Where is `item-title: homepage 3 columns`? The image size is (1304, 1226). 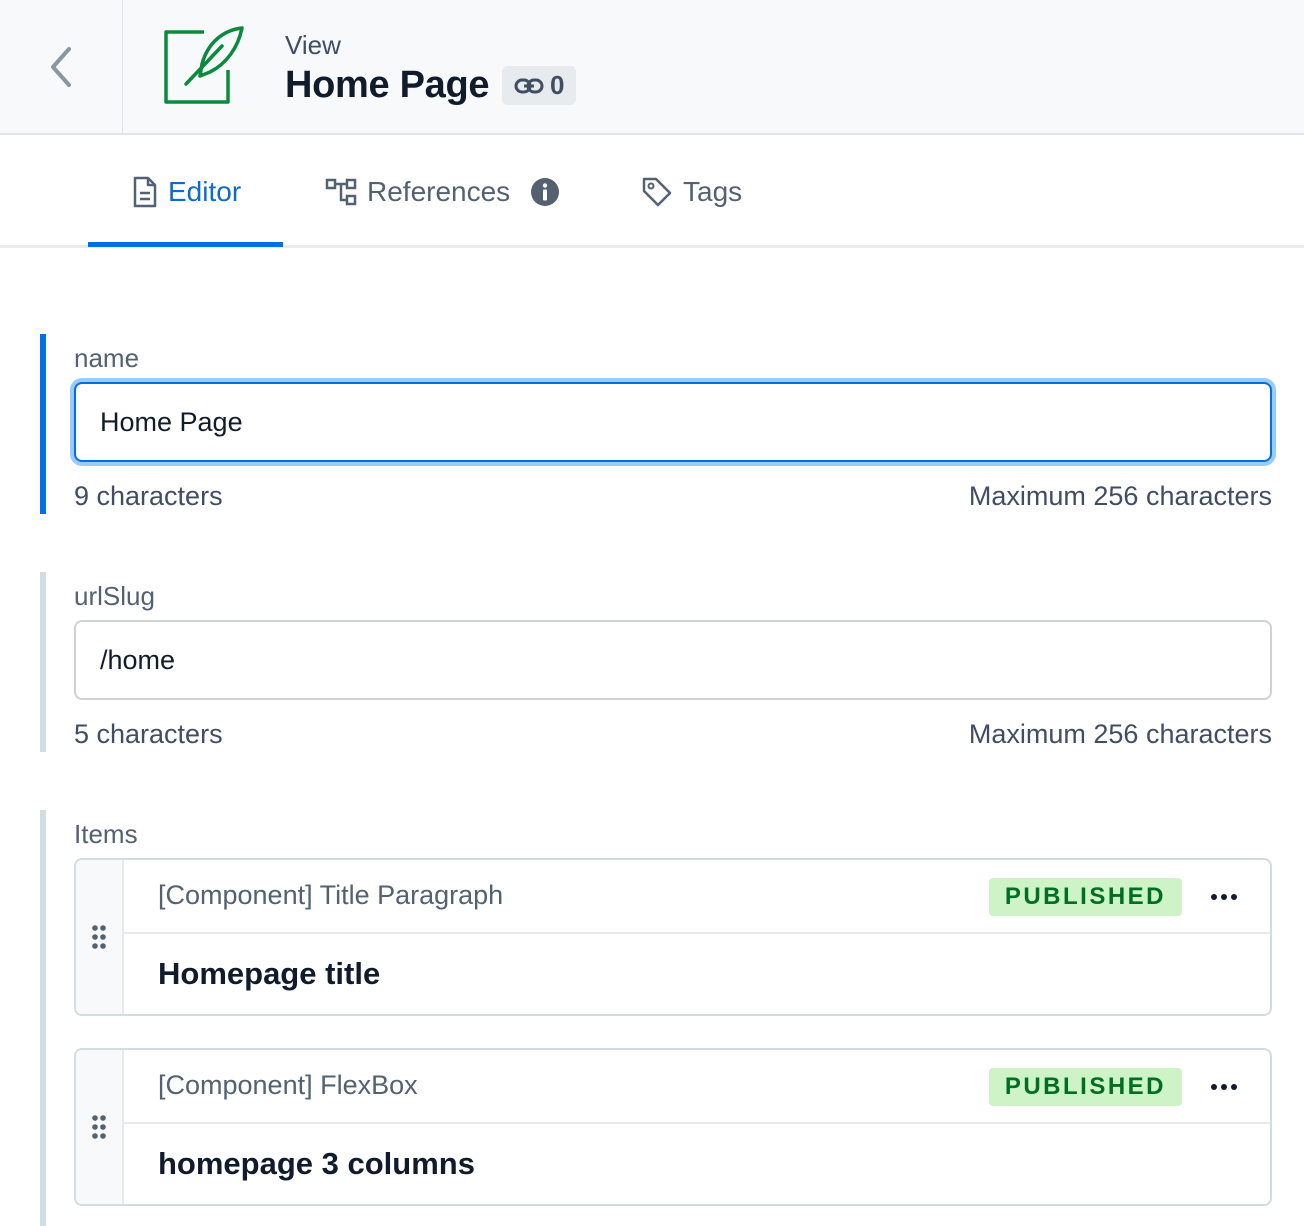 item-title: homepage 3 columns is located at coordinates (316, 1164).